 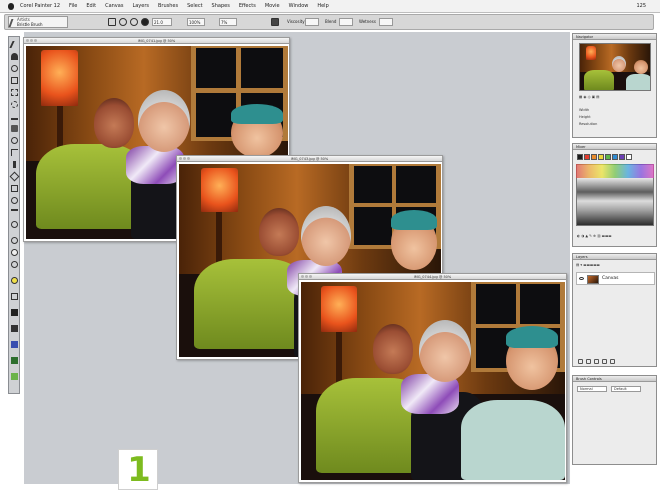 I want to click on clone-tool-icon, so click(x=14, y=200).